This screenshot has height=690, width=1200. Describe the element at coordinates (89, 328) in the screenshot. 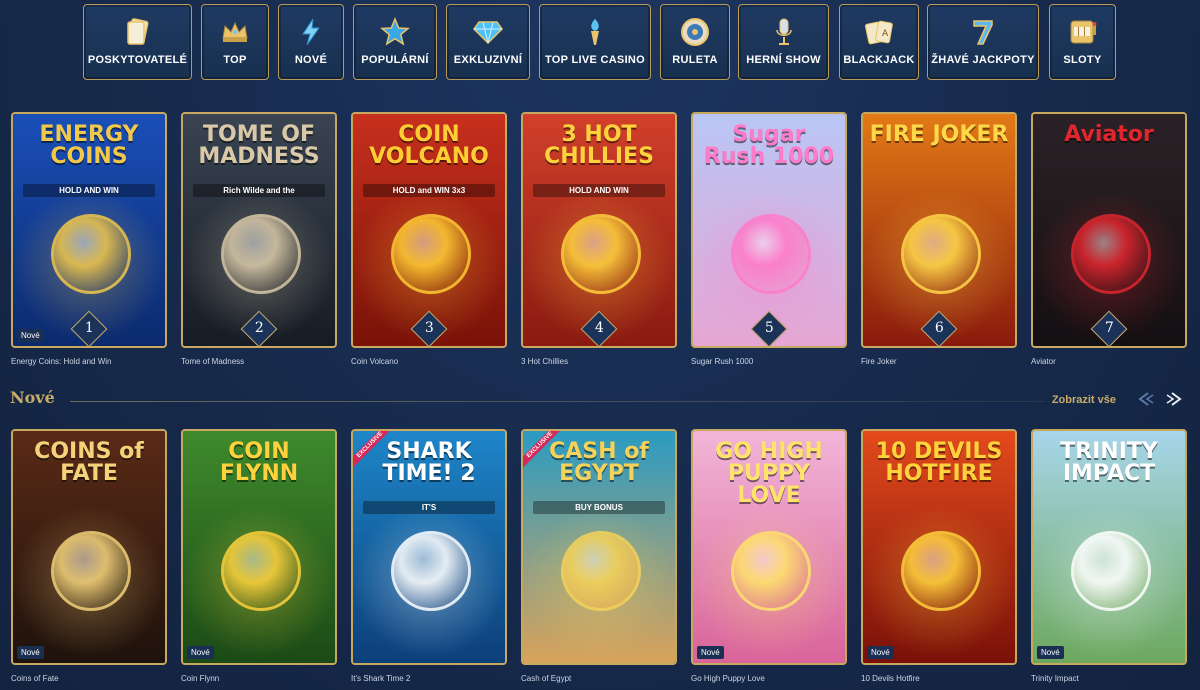

I see `rank-number: 1` at that location.